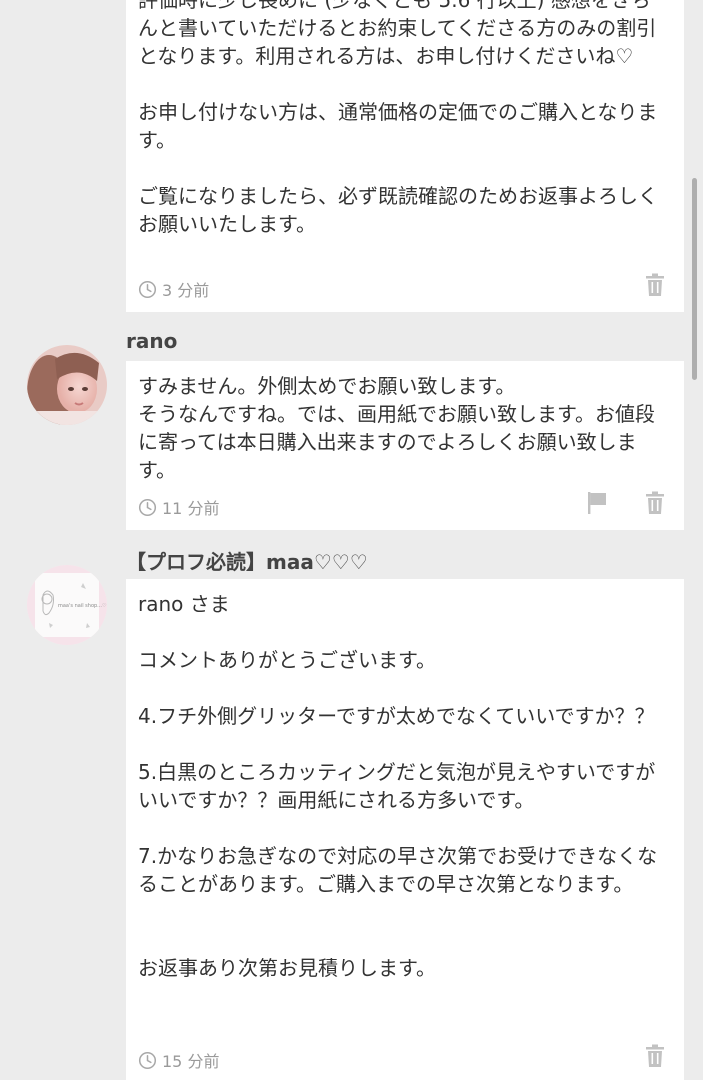 This screenshot has width=703, height=1080. Describe the element at coordinates (247, 562) in the screenshot. I see `comment-author: 【プロフ必読】maa♡♡♡` at that location.